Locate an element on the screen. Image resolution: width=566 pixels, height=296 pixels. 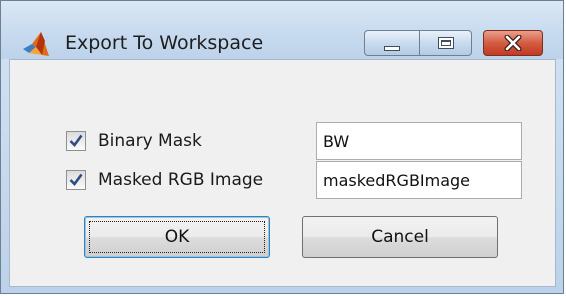
masked-rgb-label: Masked RGB Image is located at coordinates (181, 180).